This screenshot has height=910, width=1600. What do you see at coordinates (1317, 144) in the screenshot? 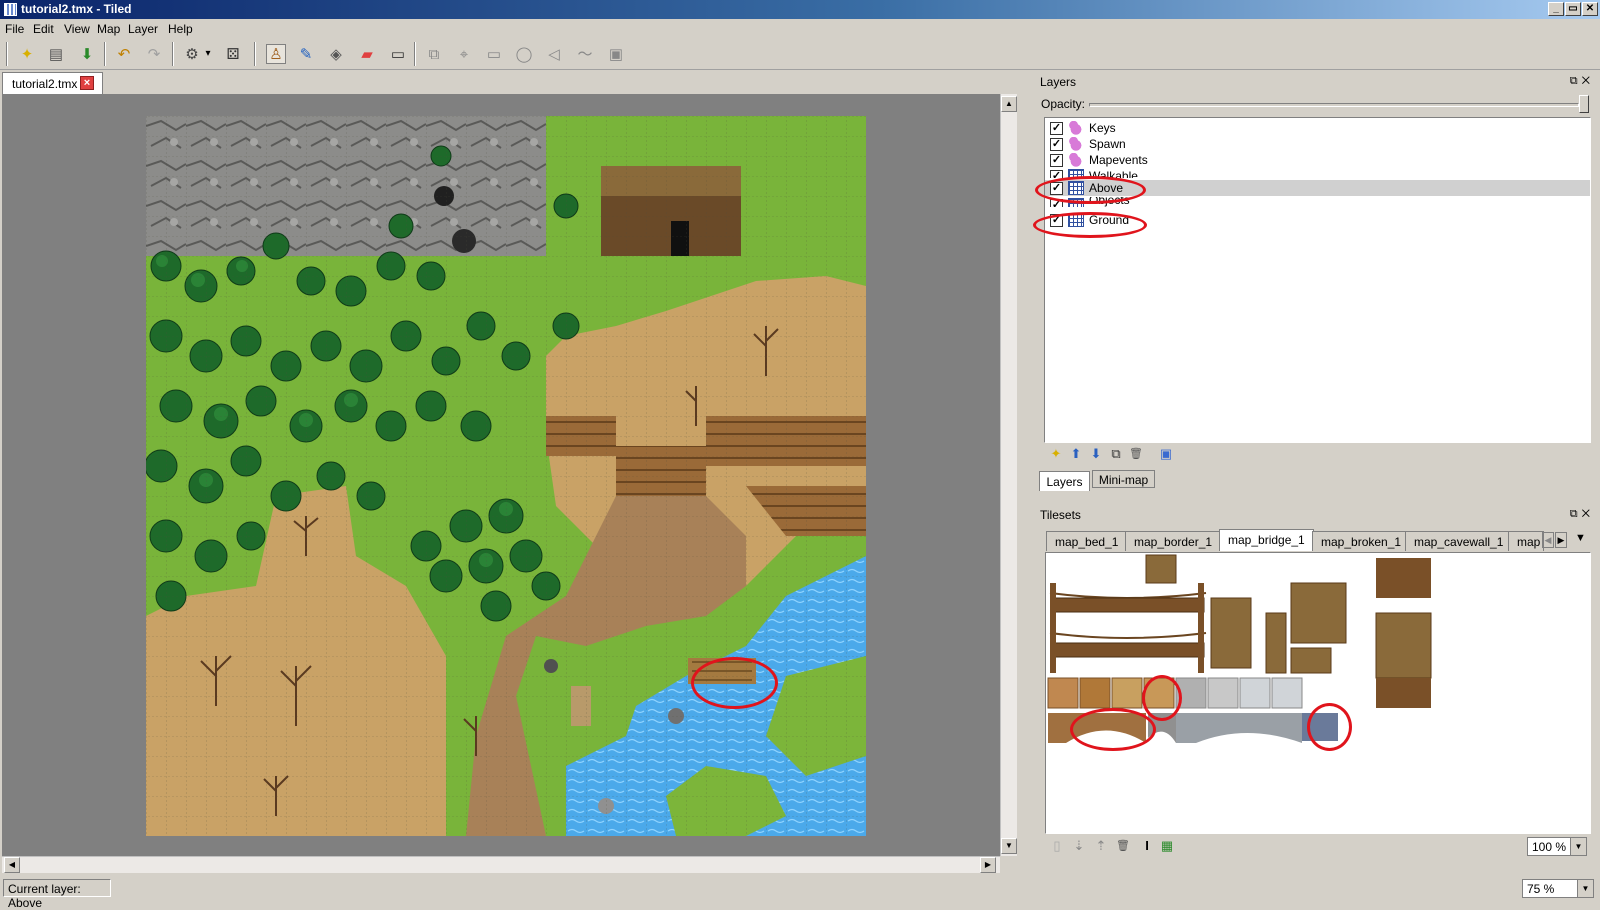
I see `layer-row-spawn: ✓ Spawn` at bounding box center [1317, 144].